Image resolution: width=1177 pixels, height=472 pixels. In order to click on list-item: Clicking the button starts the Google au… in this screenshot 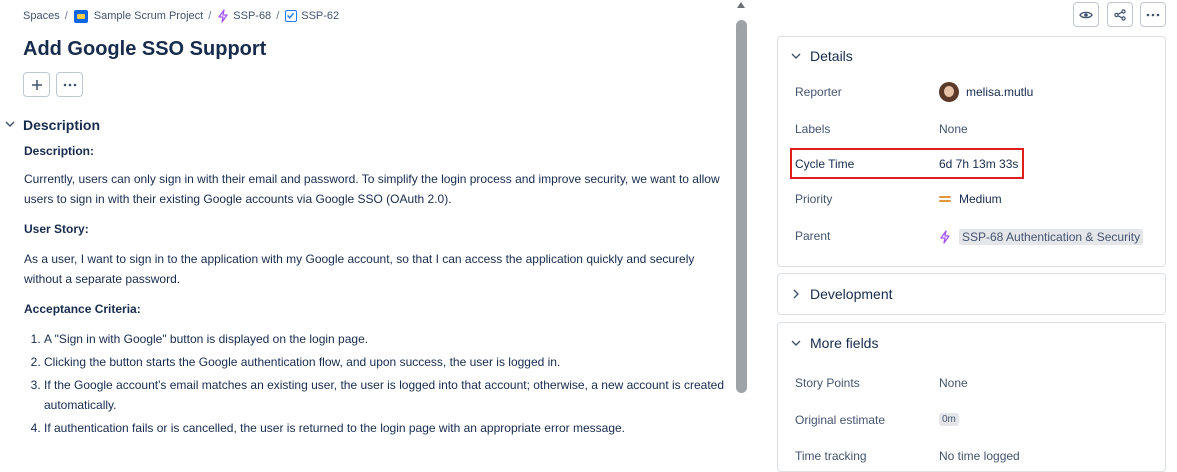, I will do `click(384, 362)`.